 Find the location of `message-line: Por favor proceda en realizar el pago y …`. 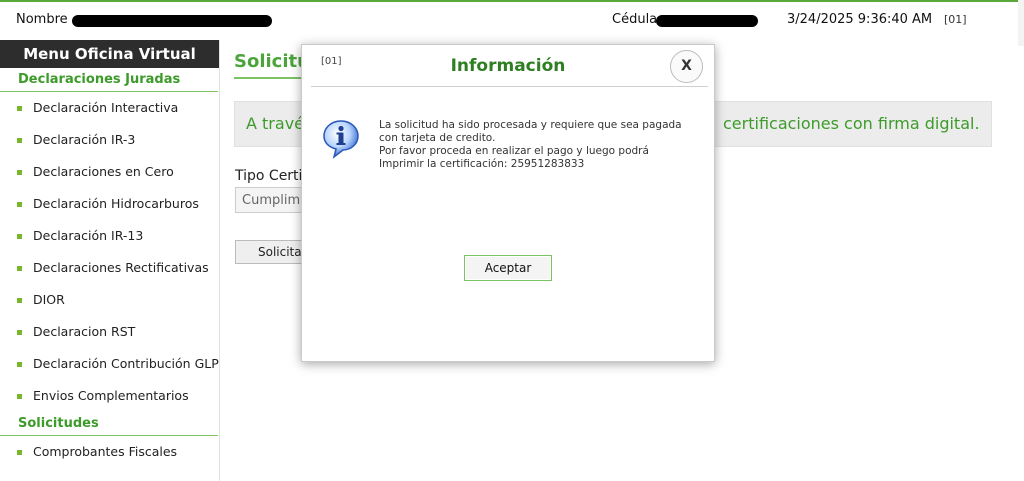

message-line: Por favor proceda en realizar el pago y … is located at coordinates (514, 151).